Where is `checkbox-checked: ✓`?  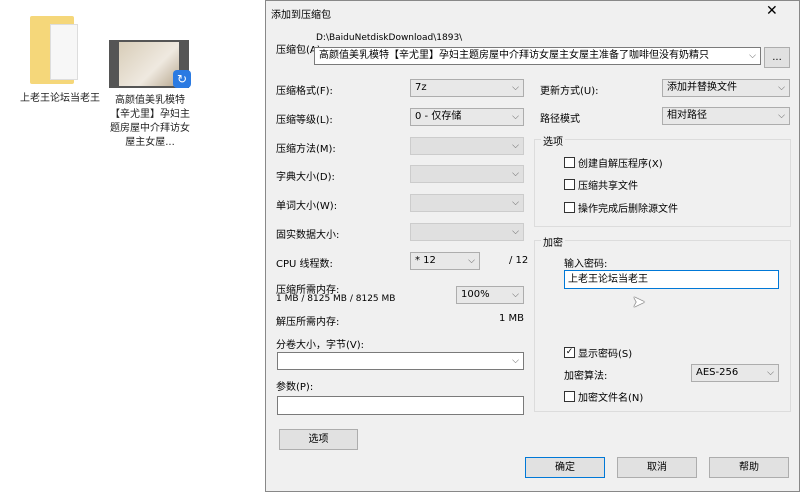 checkbox-checked: ✓ is located at coordinates (569, 352).